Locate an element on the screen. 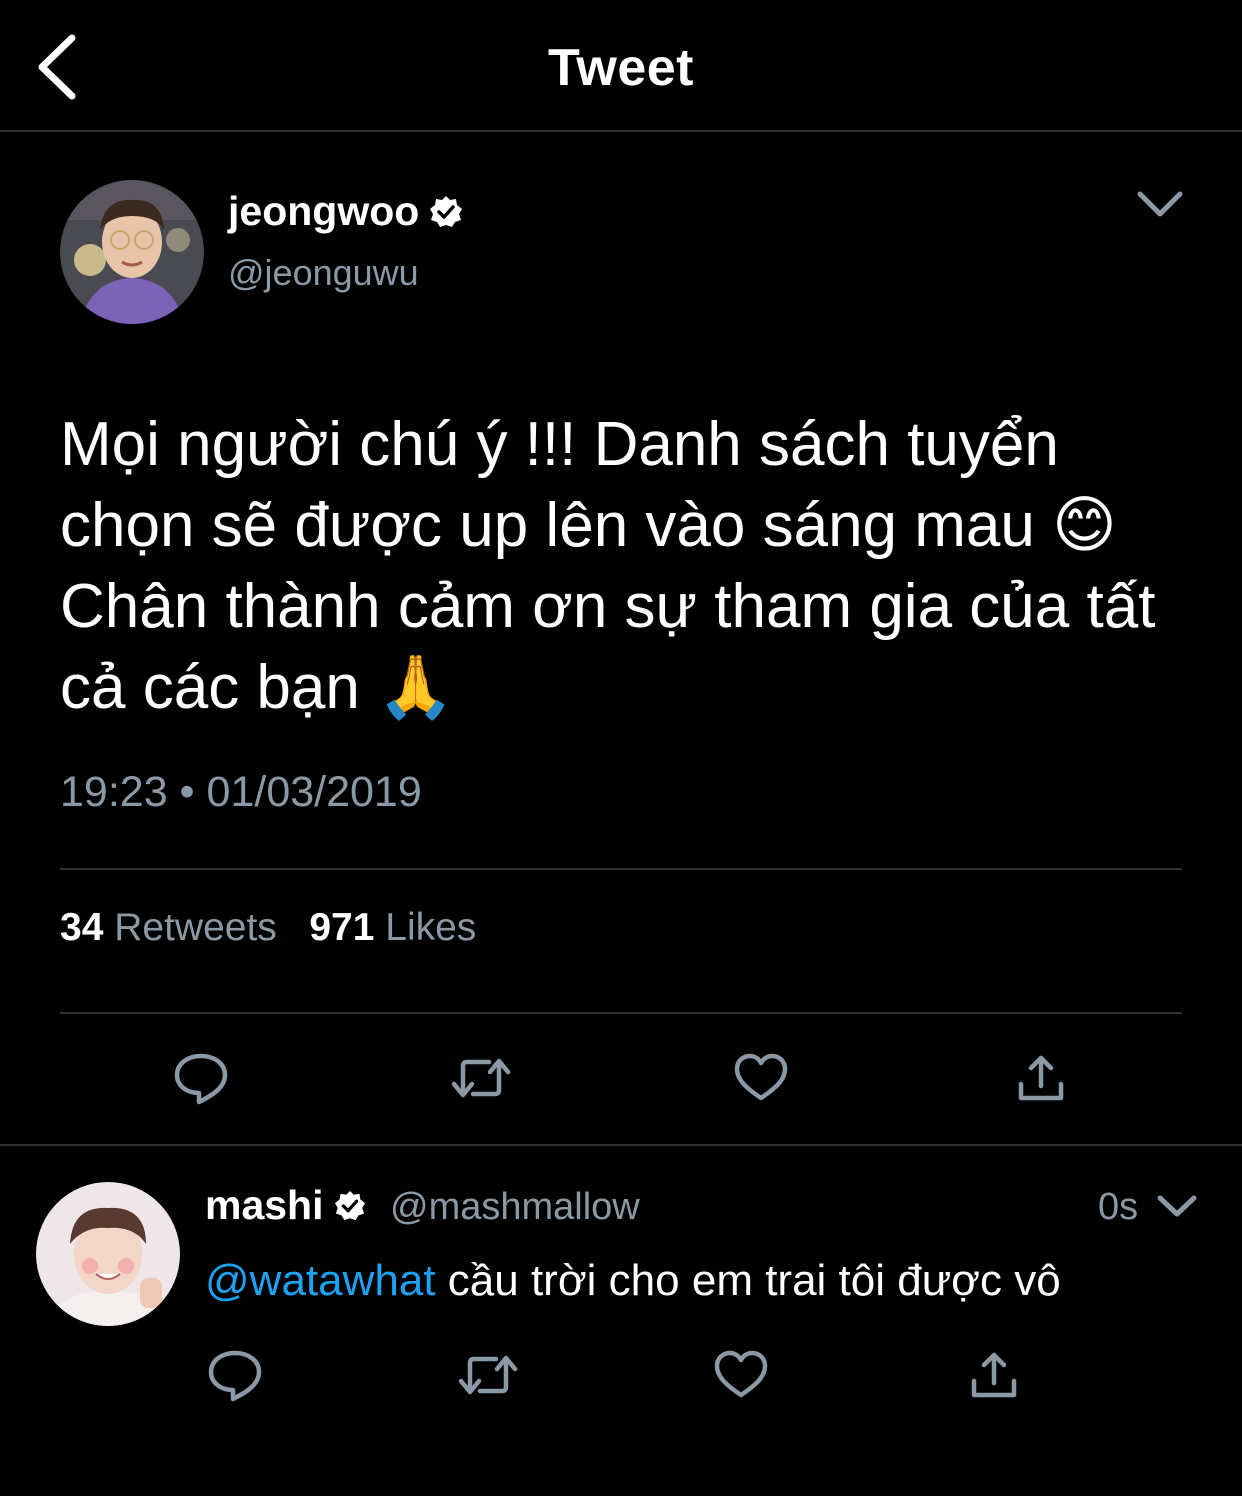  page-title: Tweet is located at coordinates (620, 68).